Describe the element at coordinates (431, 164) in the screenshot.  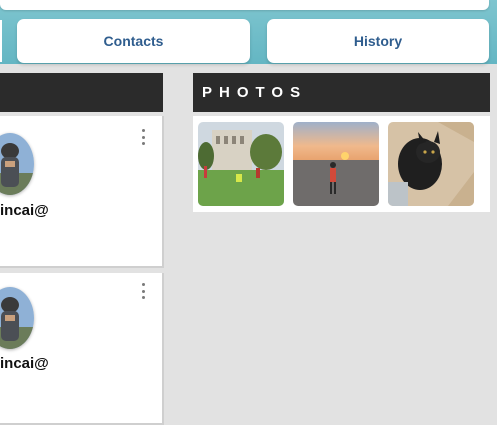
I see `photo-thumbnail-cat` at that location.